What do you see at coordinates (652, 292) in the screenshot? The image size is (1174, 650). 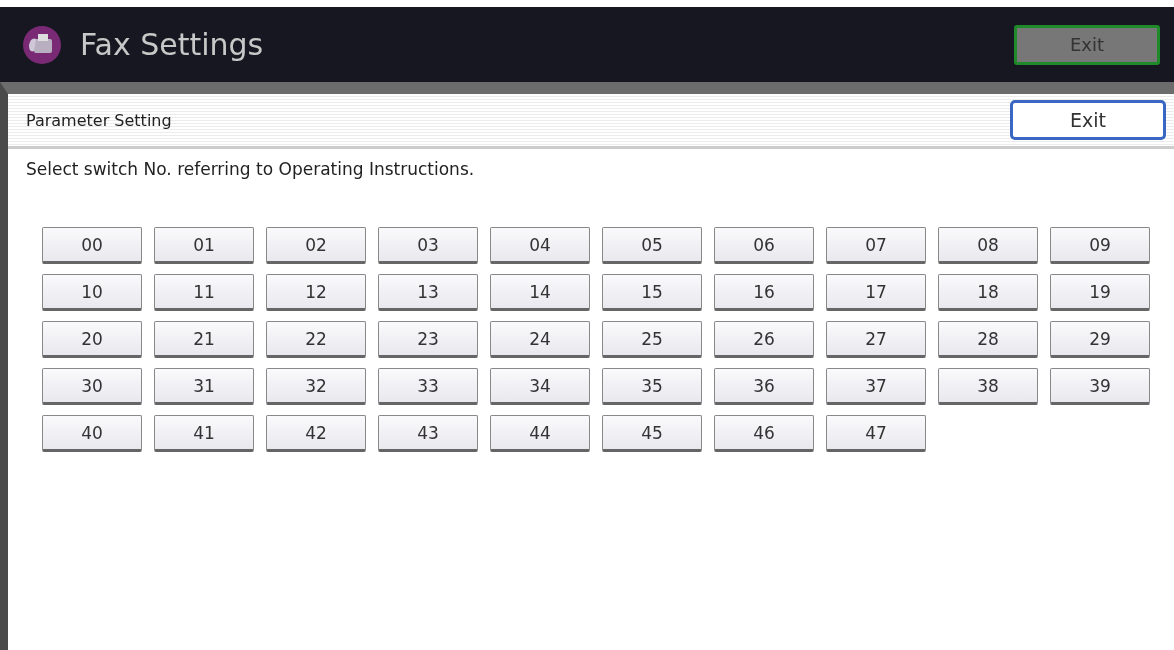 I see `switch-number-button: 15` at bounding box center [652, 292].